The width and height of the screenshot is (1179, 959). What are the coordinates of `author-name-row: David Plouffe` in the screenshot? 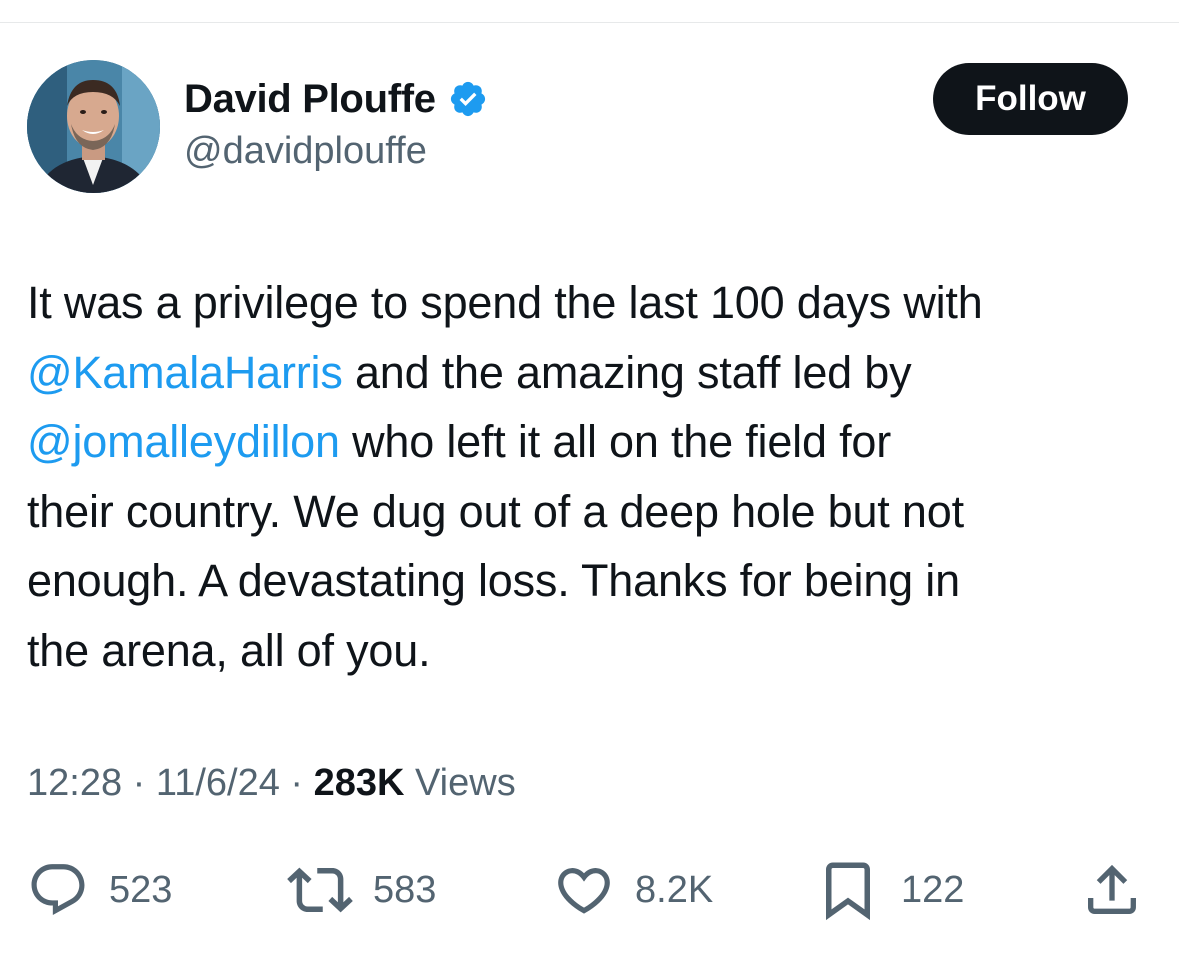 It's located at (336, 99).